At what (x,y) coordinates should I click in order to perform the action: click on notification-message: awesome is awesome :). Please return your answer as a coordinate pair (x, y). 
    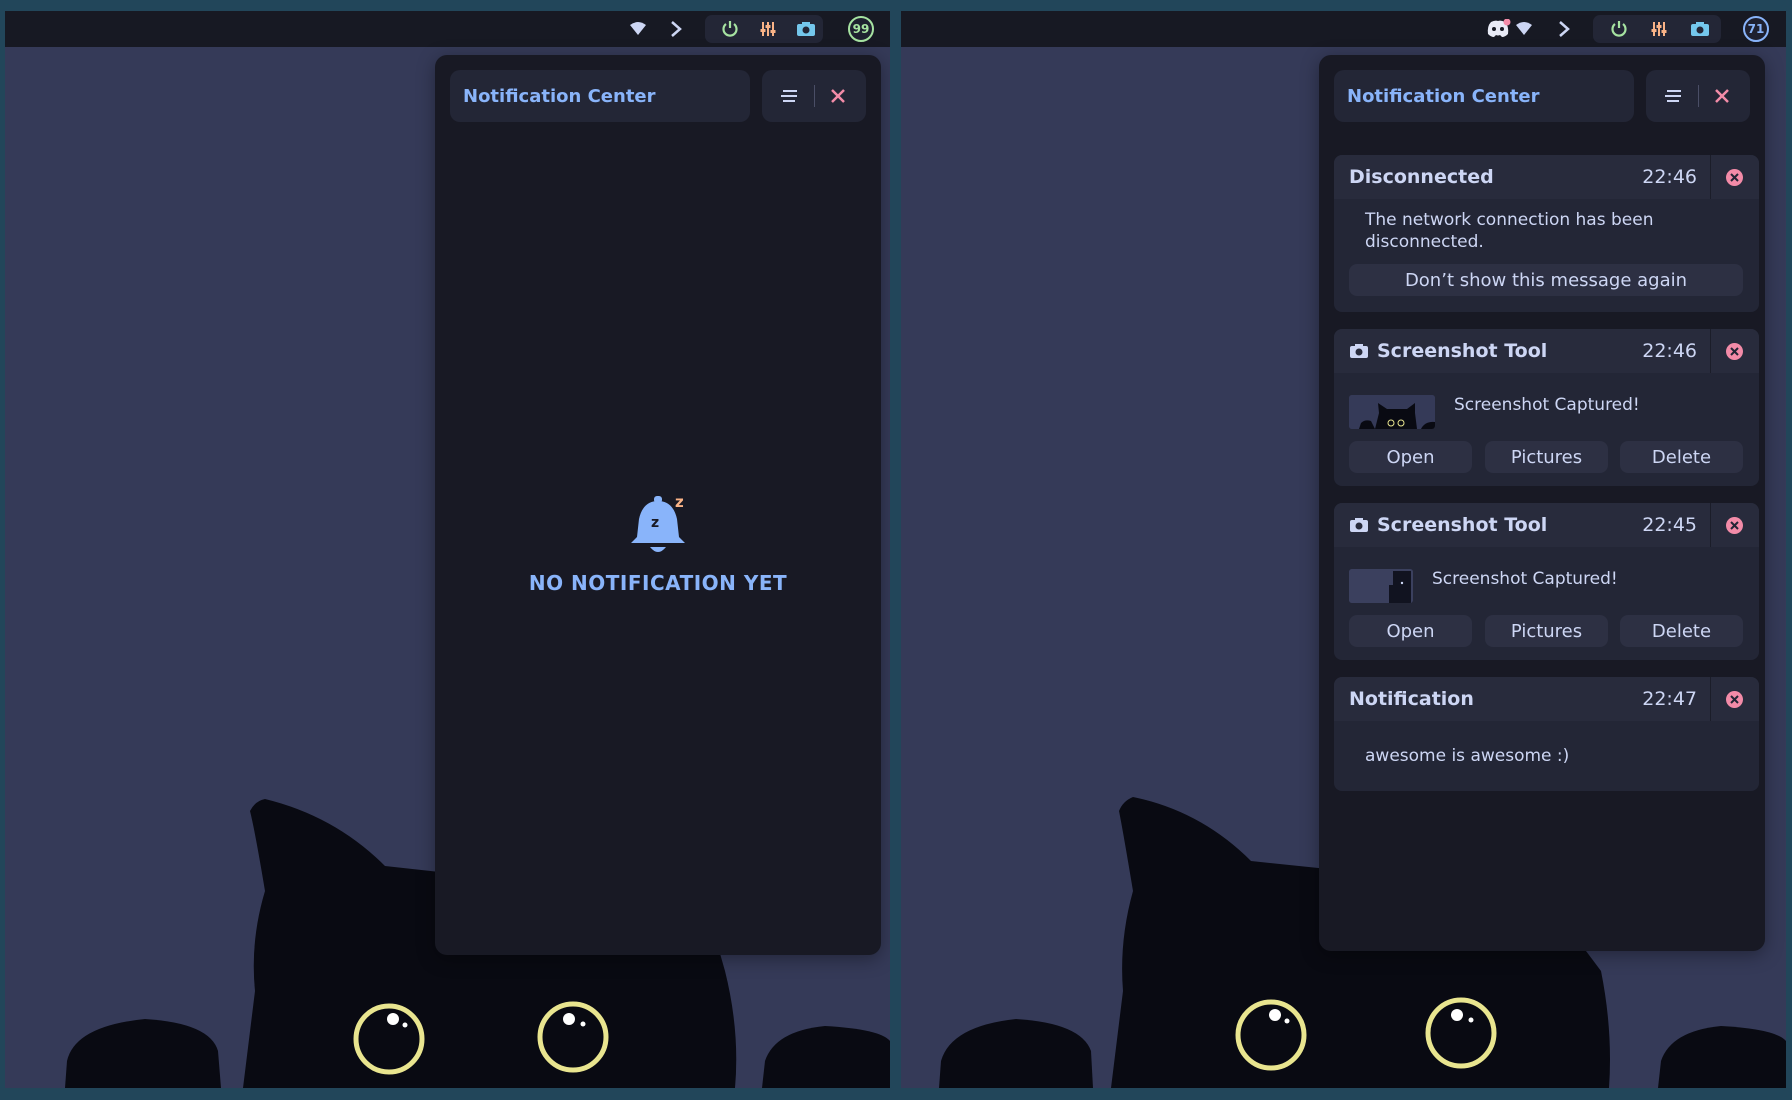
    Looking at the image, I should click on (1467, 756).